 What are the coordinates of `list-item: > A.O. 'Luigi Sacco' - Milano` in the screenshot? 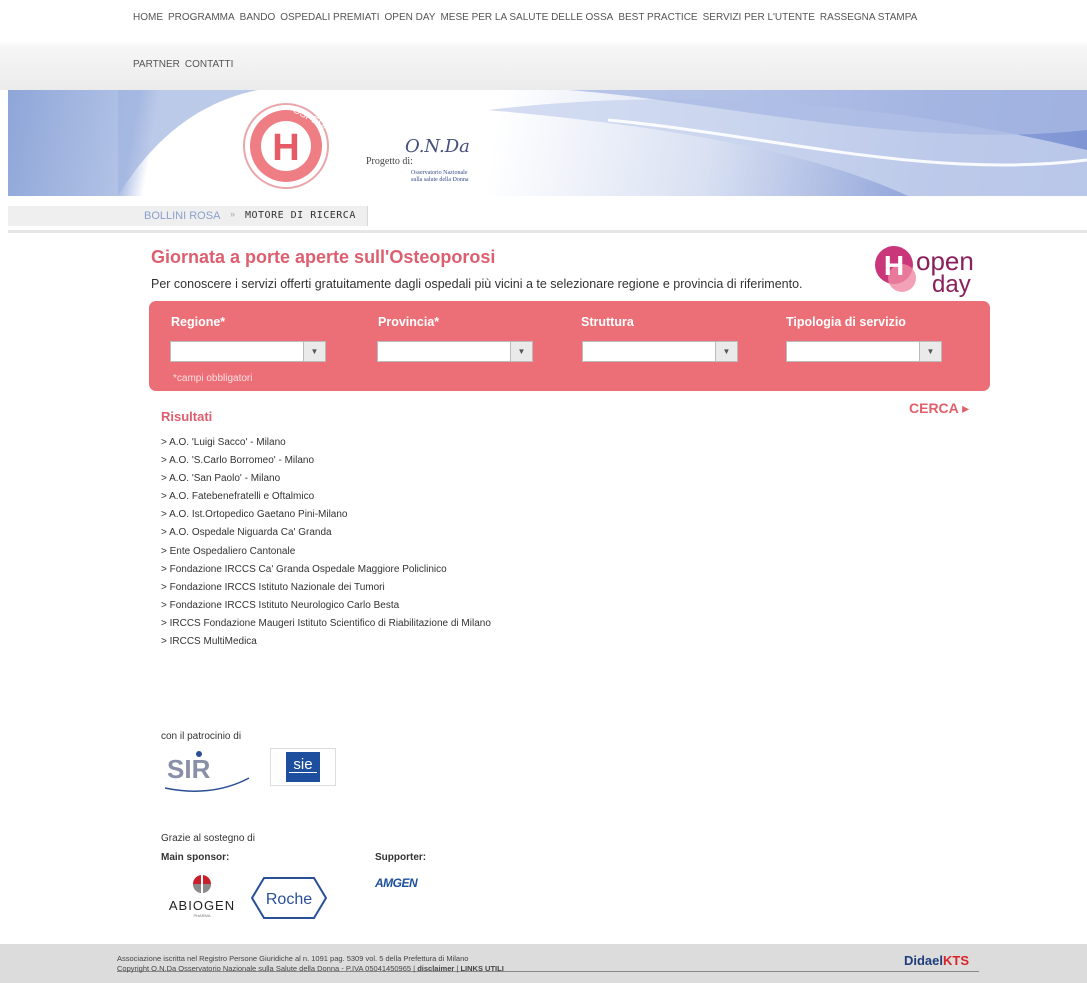 It's located at (326, 445).